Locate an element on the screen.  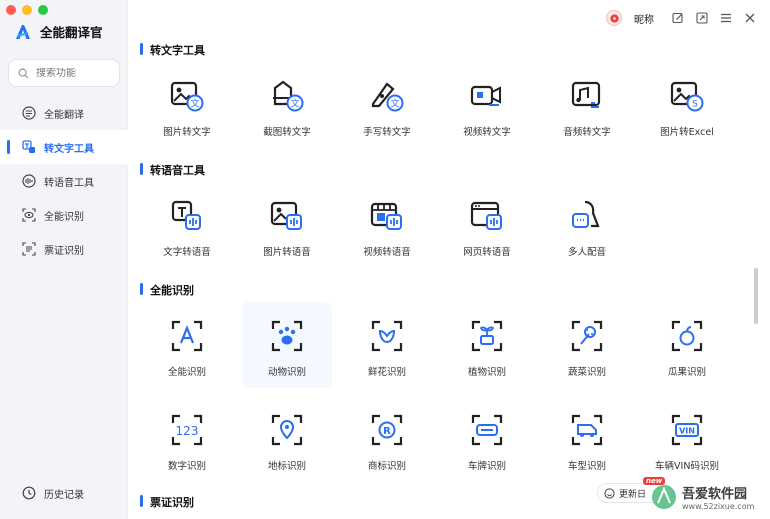
sidebar-item-label: 全能识别 is located at coordinates (64, 217).